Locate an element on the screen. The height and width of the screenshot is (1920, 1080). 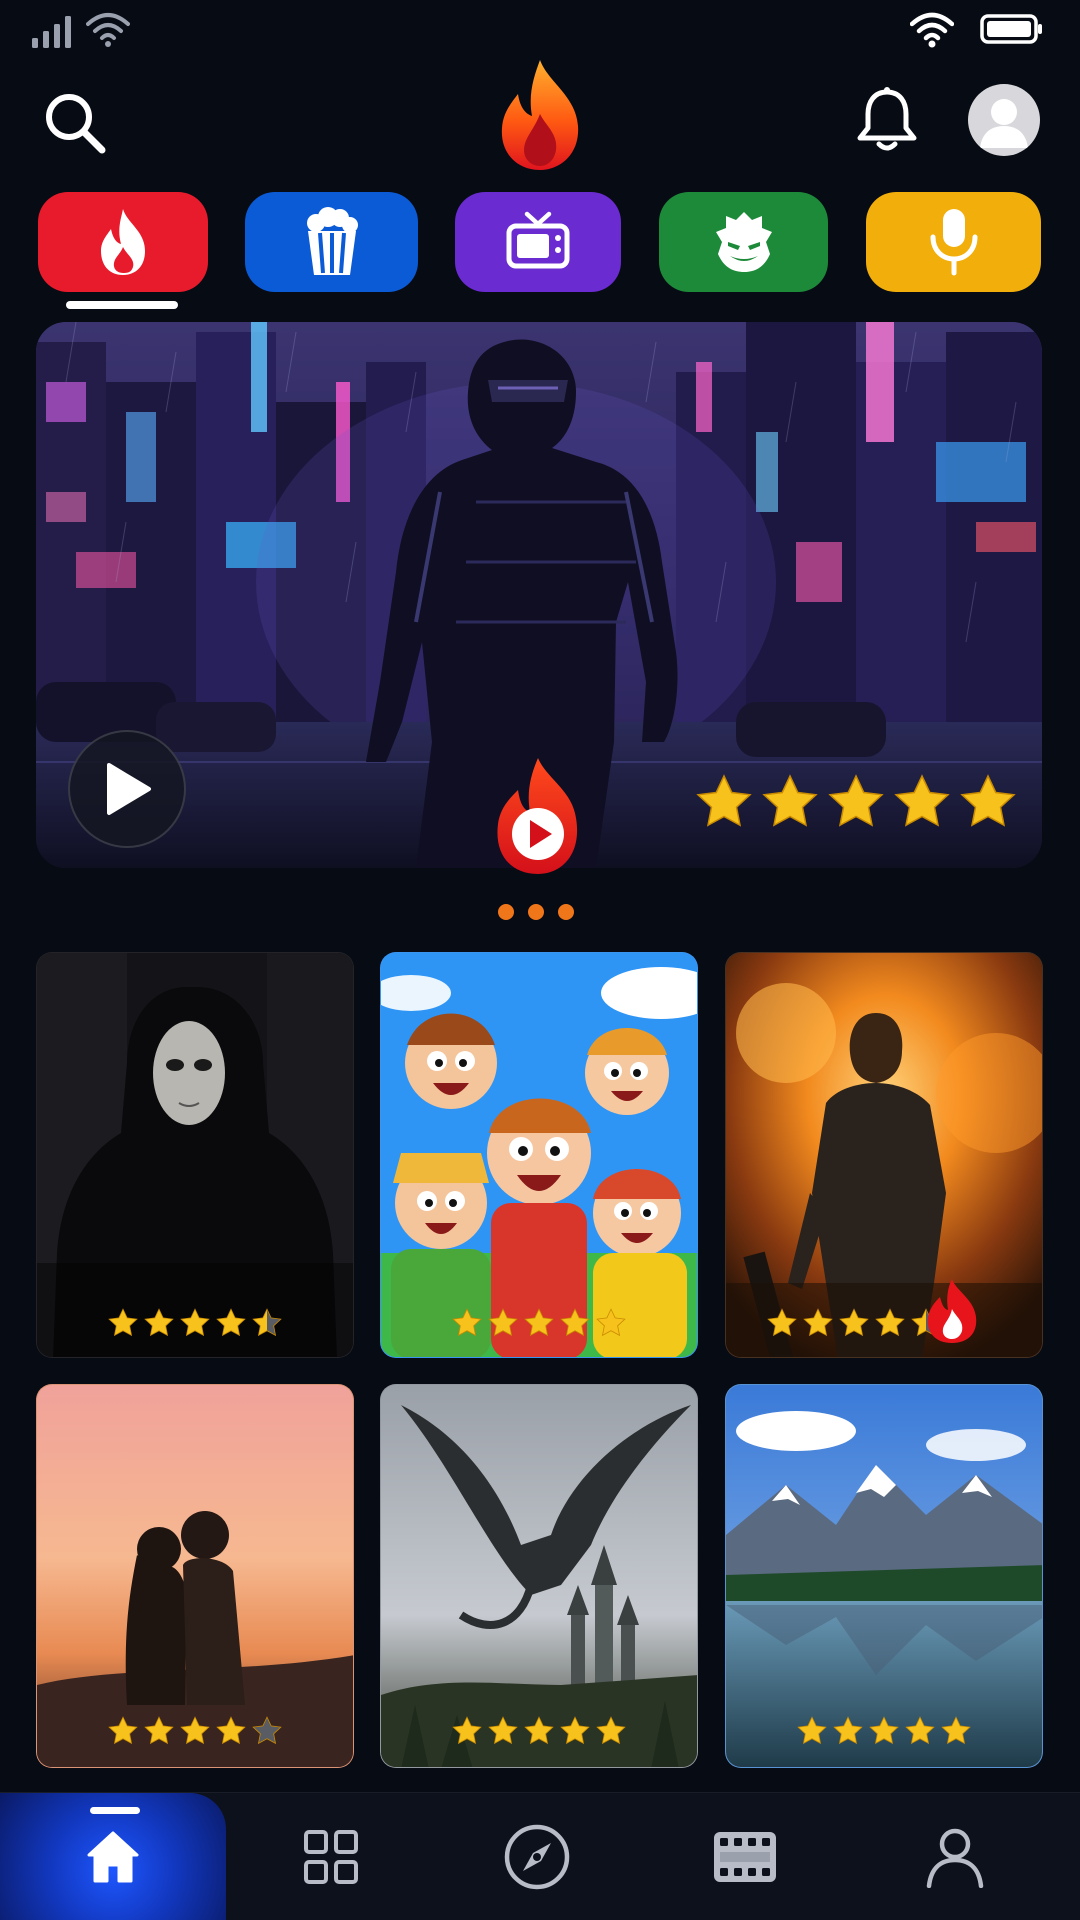
category-tabs is located at coordinates (540, 252).